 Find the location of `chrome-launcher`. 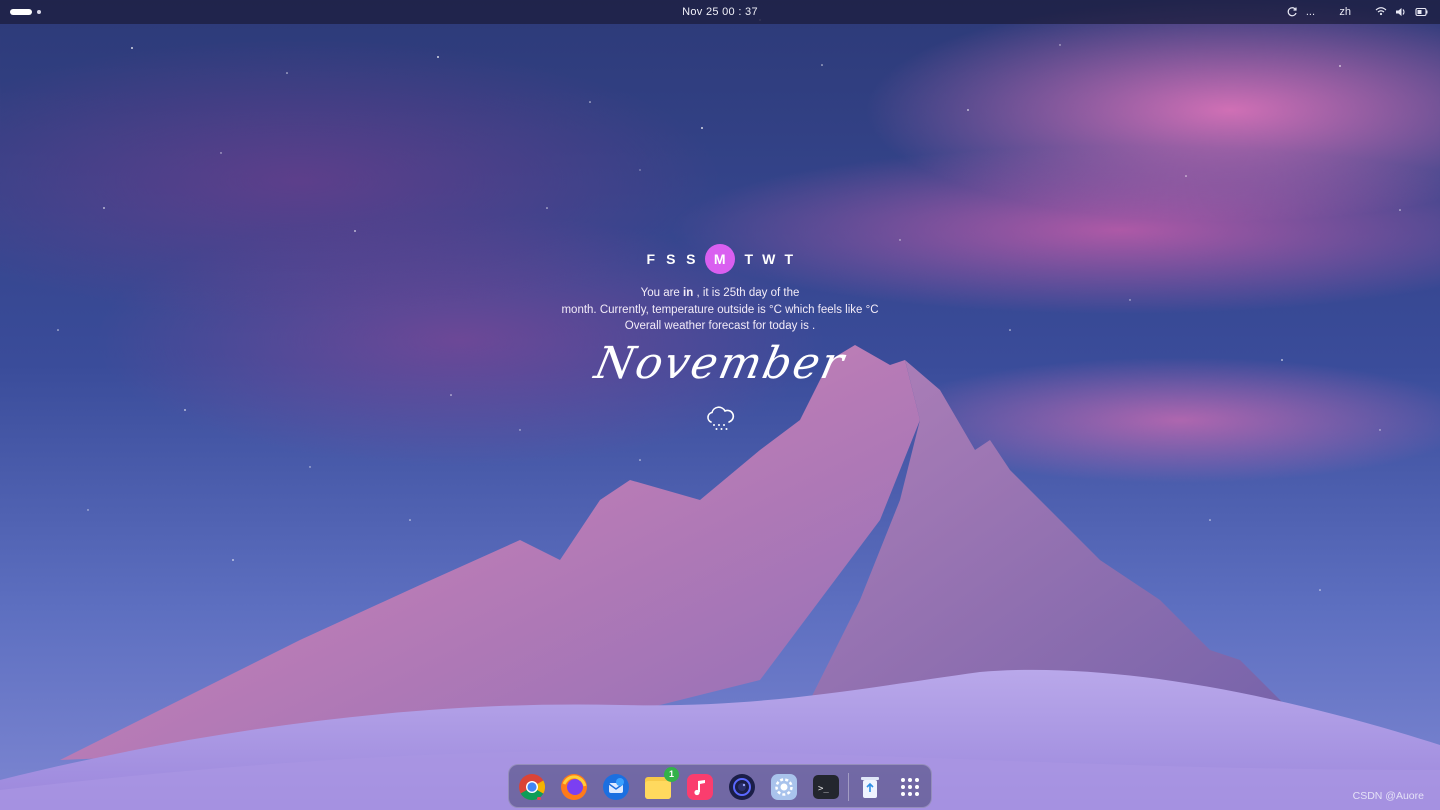

chrome-launcher is located at coordinates (532, 787).